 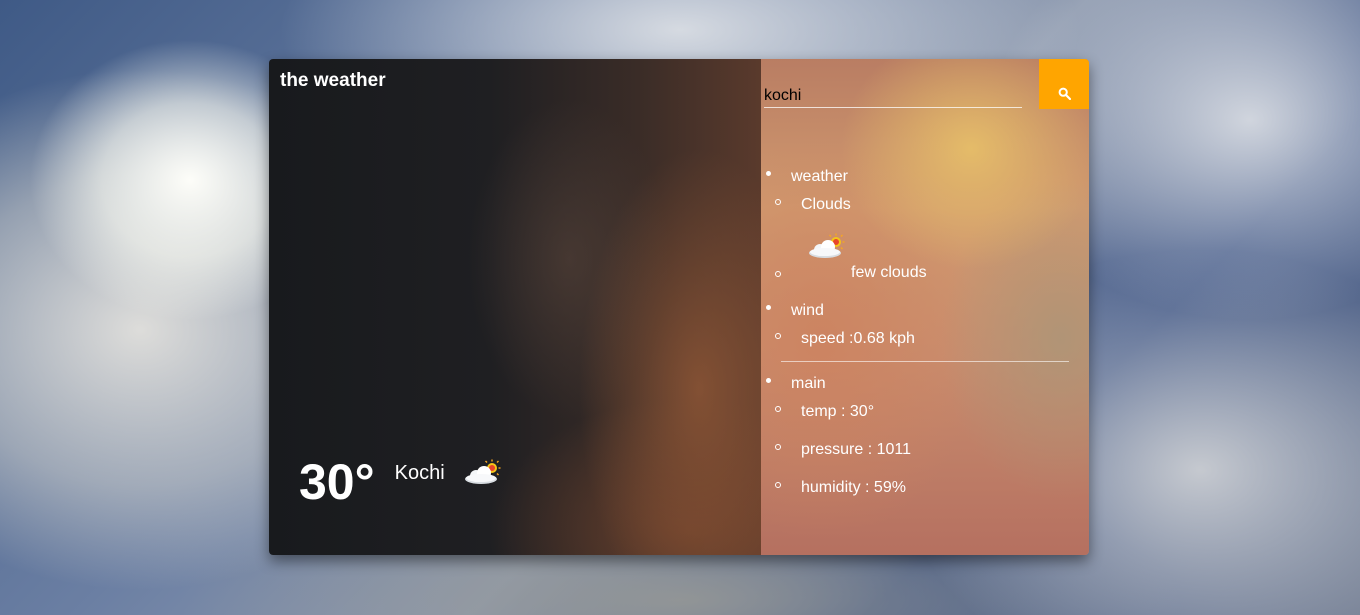 I want to click on section-divider, so click(x=925, y=361).